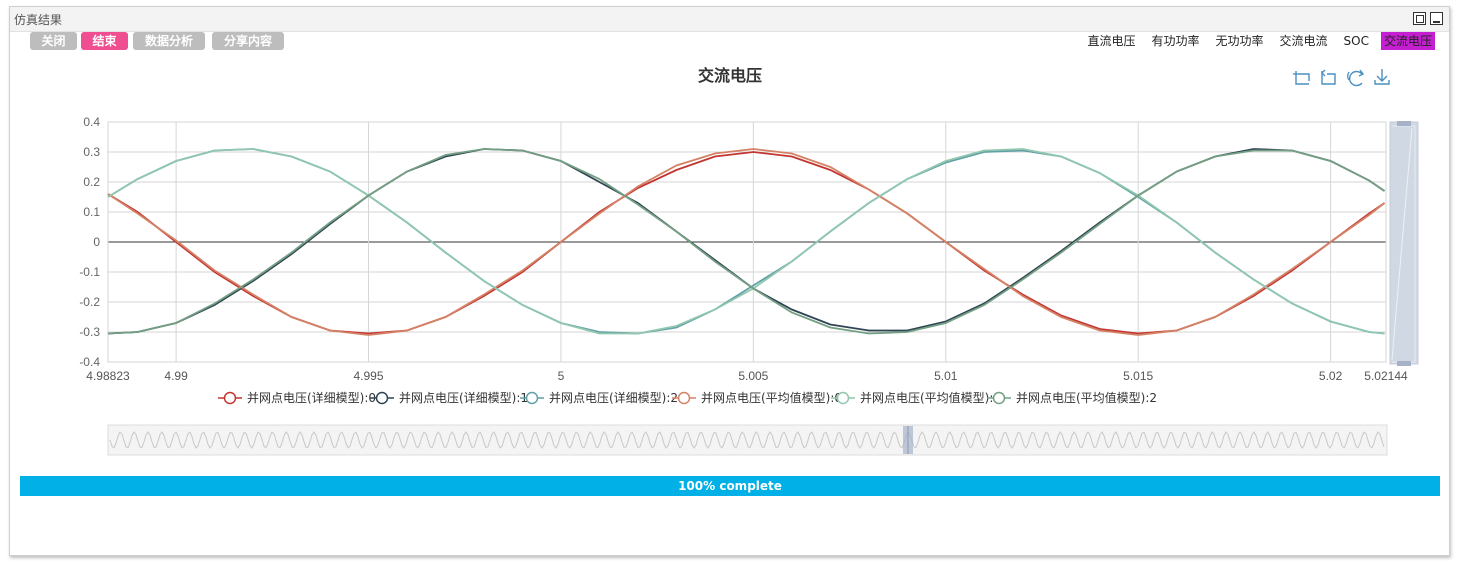 This screenshot has width=1460, height=571. Describe the element at coordinates (771, 397) in the screenshot. I see `legend-label: 并网点电压(平均值模型):0` at that location.